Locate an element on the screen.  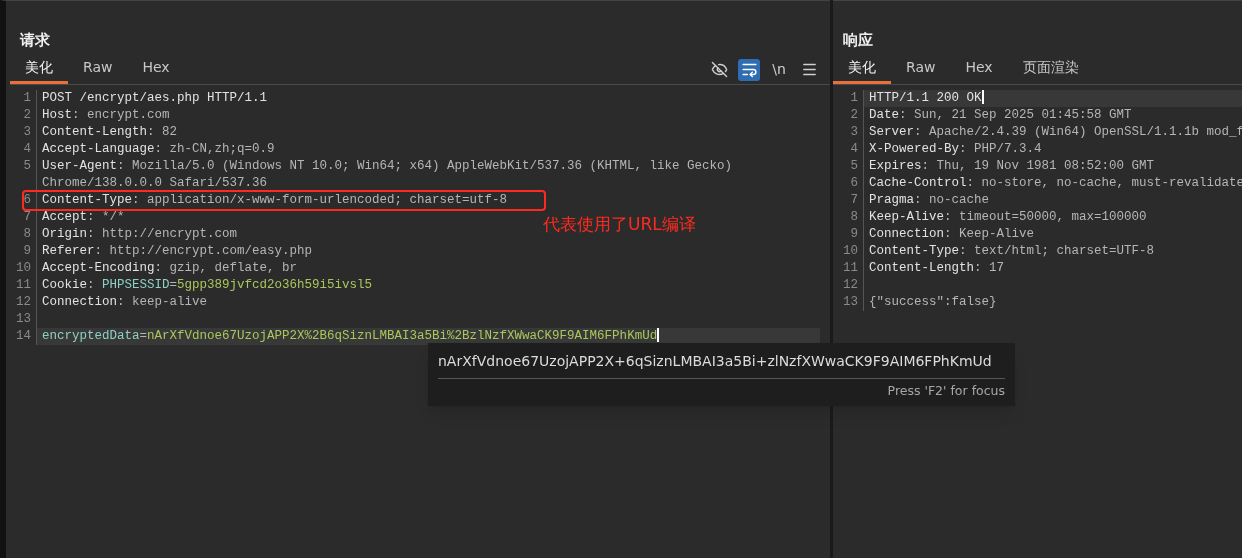
code-line: X-Powered-By: PHP/7.3.4 is located at coordinates (955, 148).